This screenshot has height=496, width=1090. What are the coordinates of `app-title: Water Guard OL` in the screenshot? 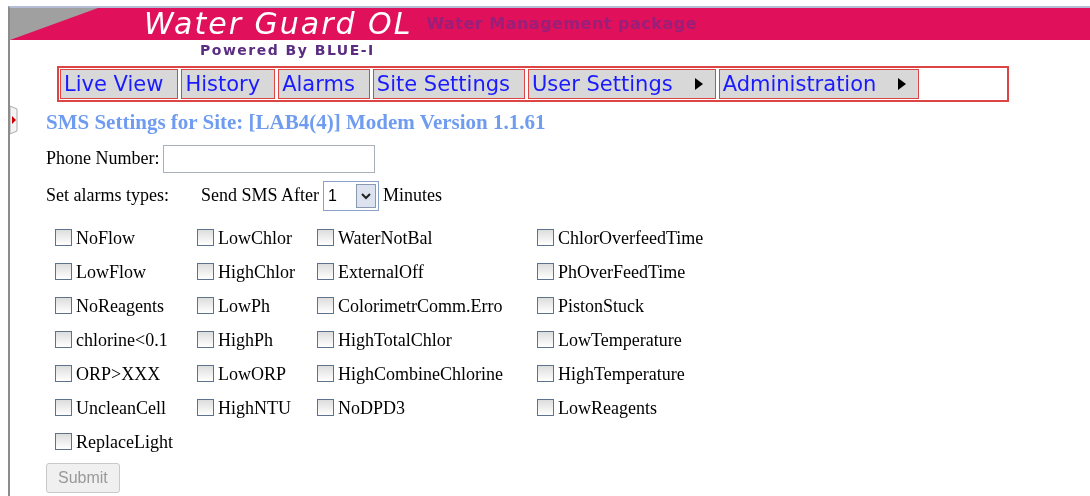 It's located at (278, 24).